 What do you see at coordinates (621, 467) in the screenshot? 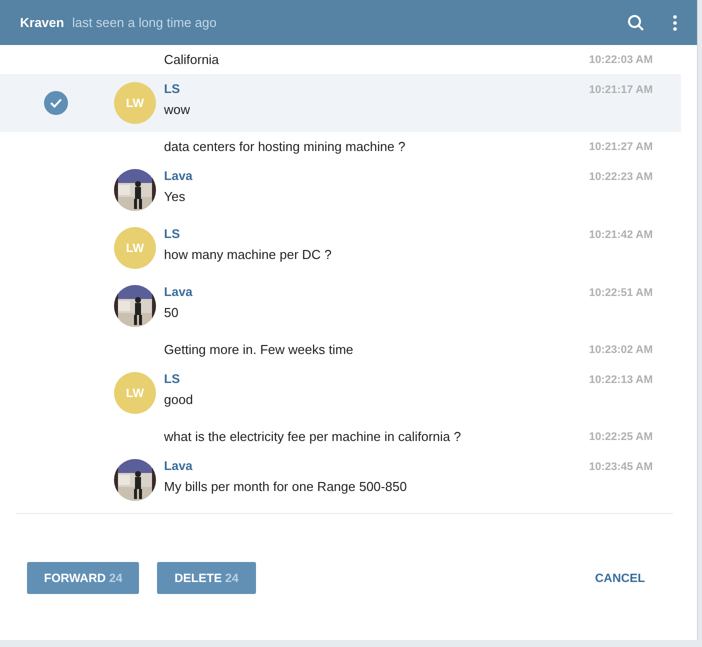
I see `message-time: 10:23:45 AM` at bounding box center [621, 467].